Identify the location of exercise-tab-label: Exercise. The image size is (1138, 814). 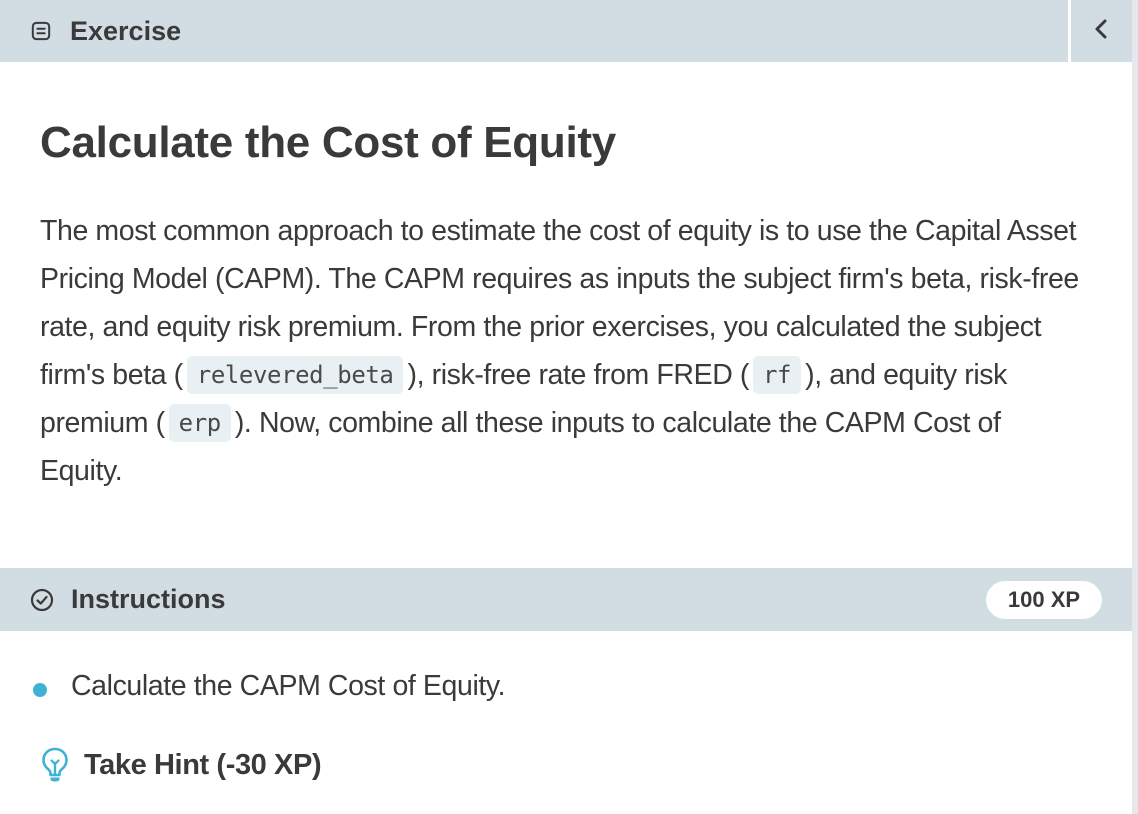
(126, 30).